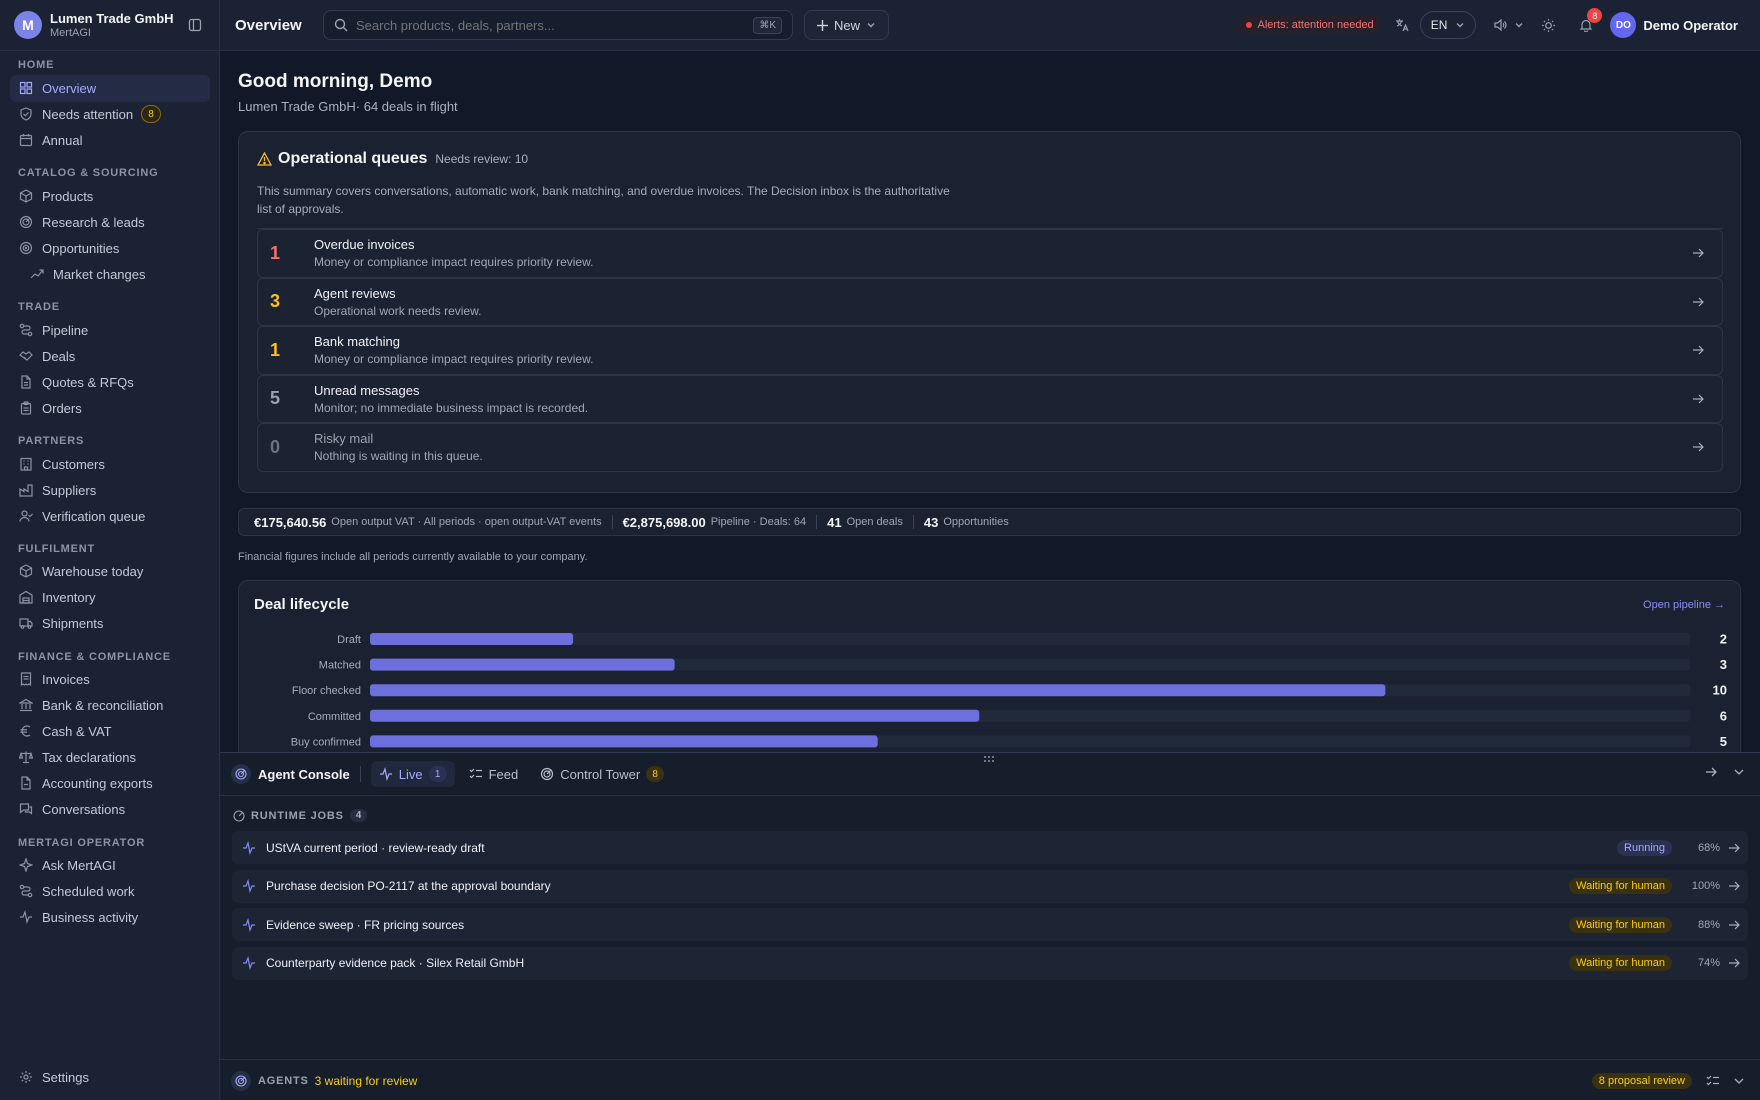 This screenshot has width=1760, height=1100. Describe the element at coordinates (110, 757) in the screenshot. I see `sidebar-item-tax-declarations: Tax declarations` at that location.